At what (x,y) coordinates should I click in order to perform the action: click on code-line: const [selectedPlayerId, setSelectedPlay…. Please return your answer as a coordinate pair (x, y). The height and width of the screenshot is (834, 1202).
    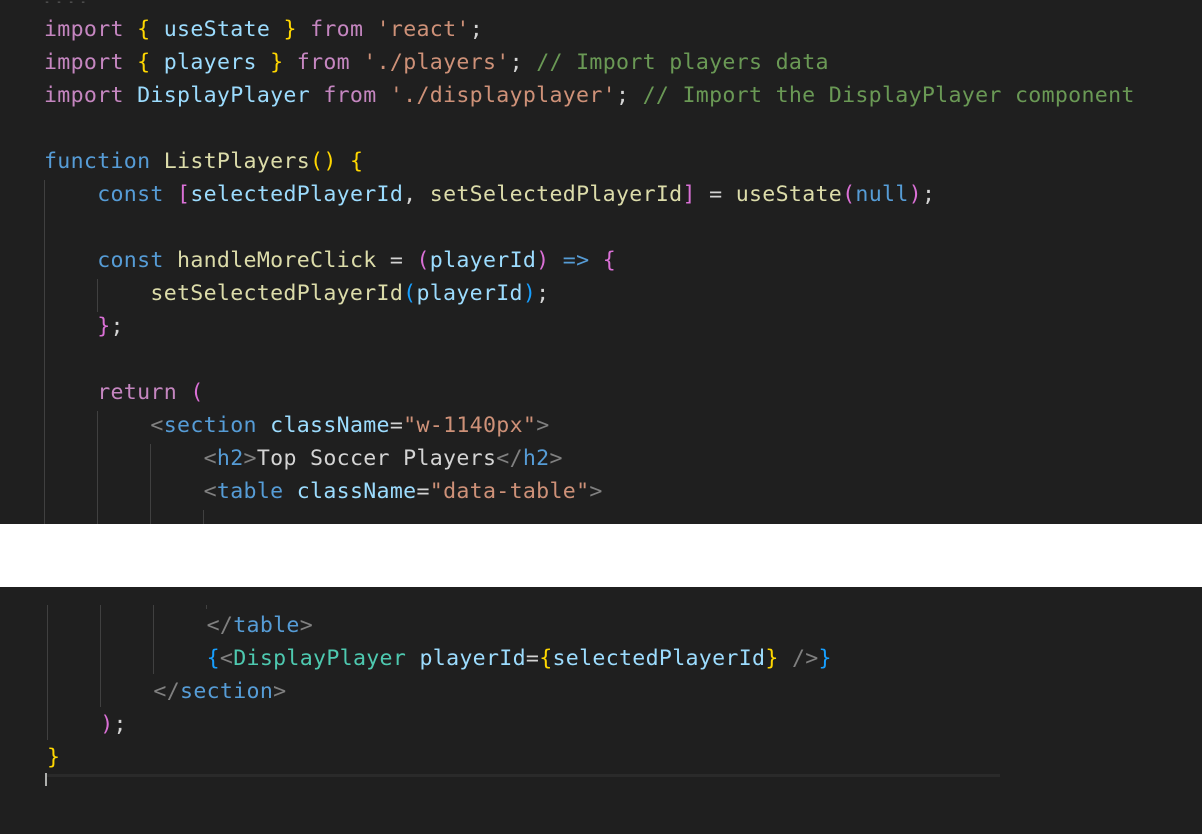
    Looking at the image, I should click on (489, 194).